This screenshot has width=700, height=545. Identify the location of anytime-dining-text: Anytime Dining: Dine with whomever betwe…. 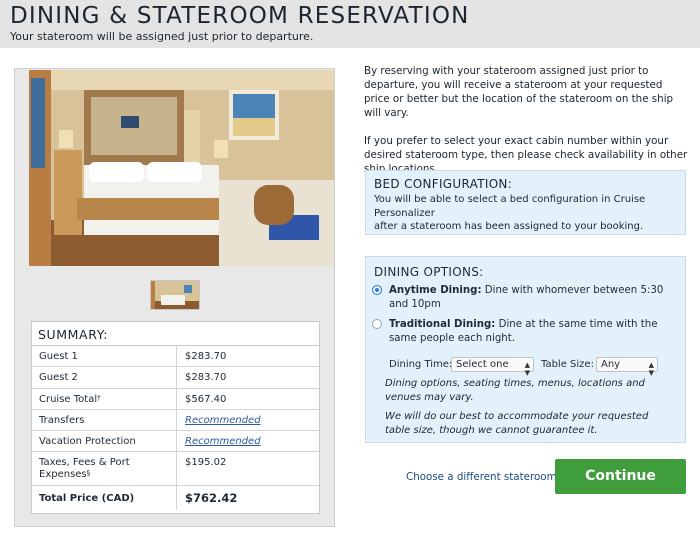
(525, 298).